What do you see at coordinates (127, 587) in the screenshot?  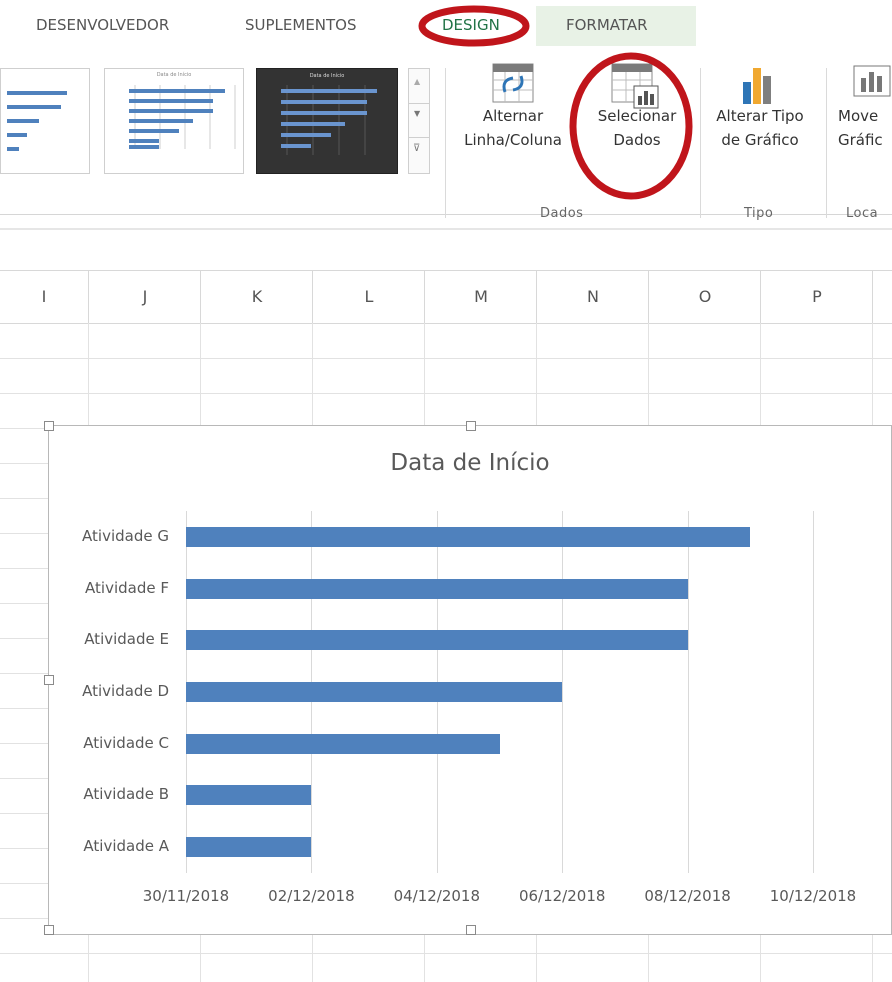 I see `category-label: Atividade F` at bounding box center [127, 587].